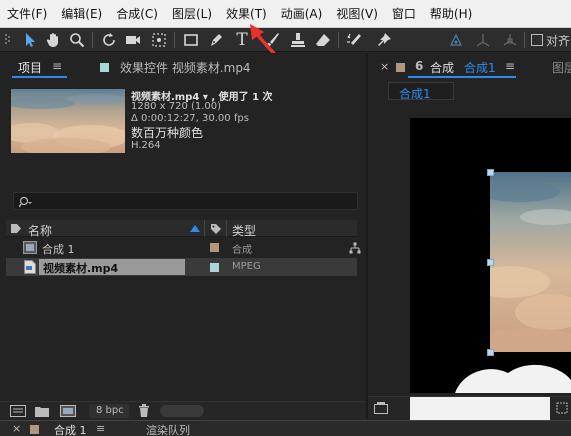 The height and width of the screenshot is (436, 571). What do you see at coordinates (58, 249) in the screenshot?
I see `row-name: 合成 1` at bounding box center [58, 249].